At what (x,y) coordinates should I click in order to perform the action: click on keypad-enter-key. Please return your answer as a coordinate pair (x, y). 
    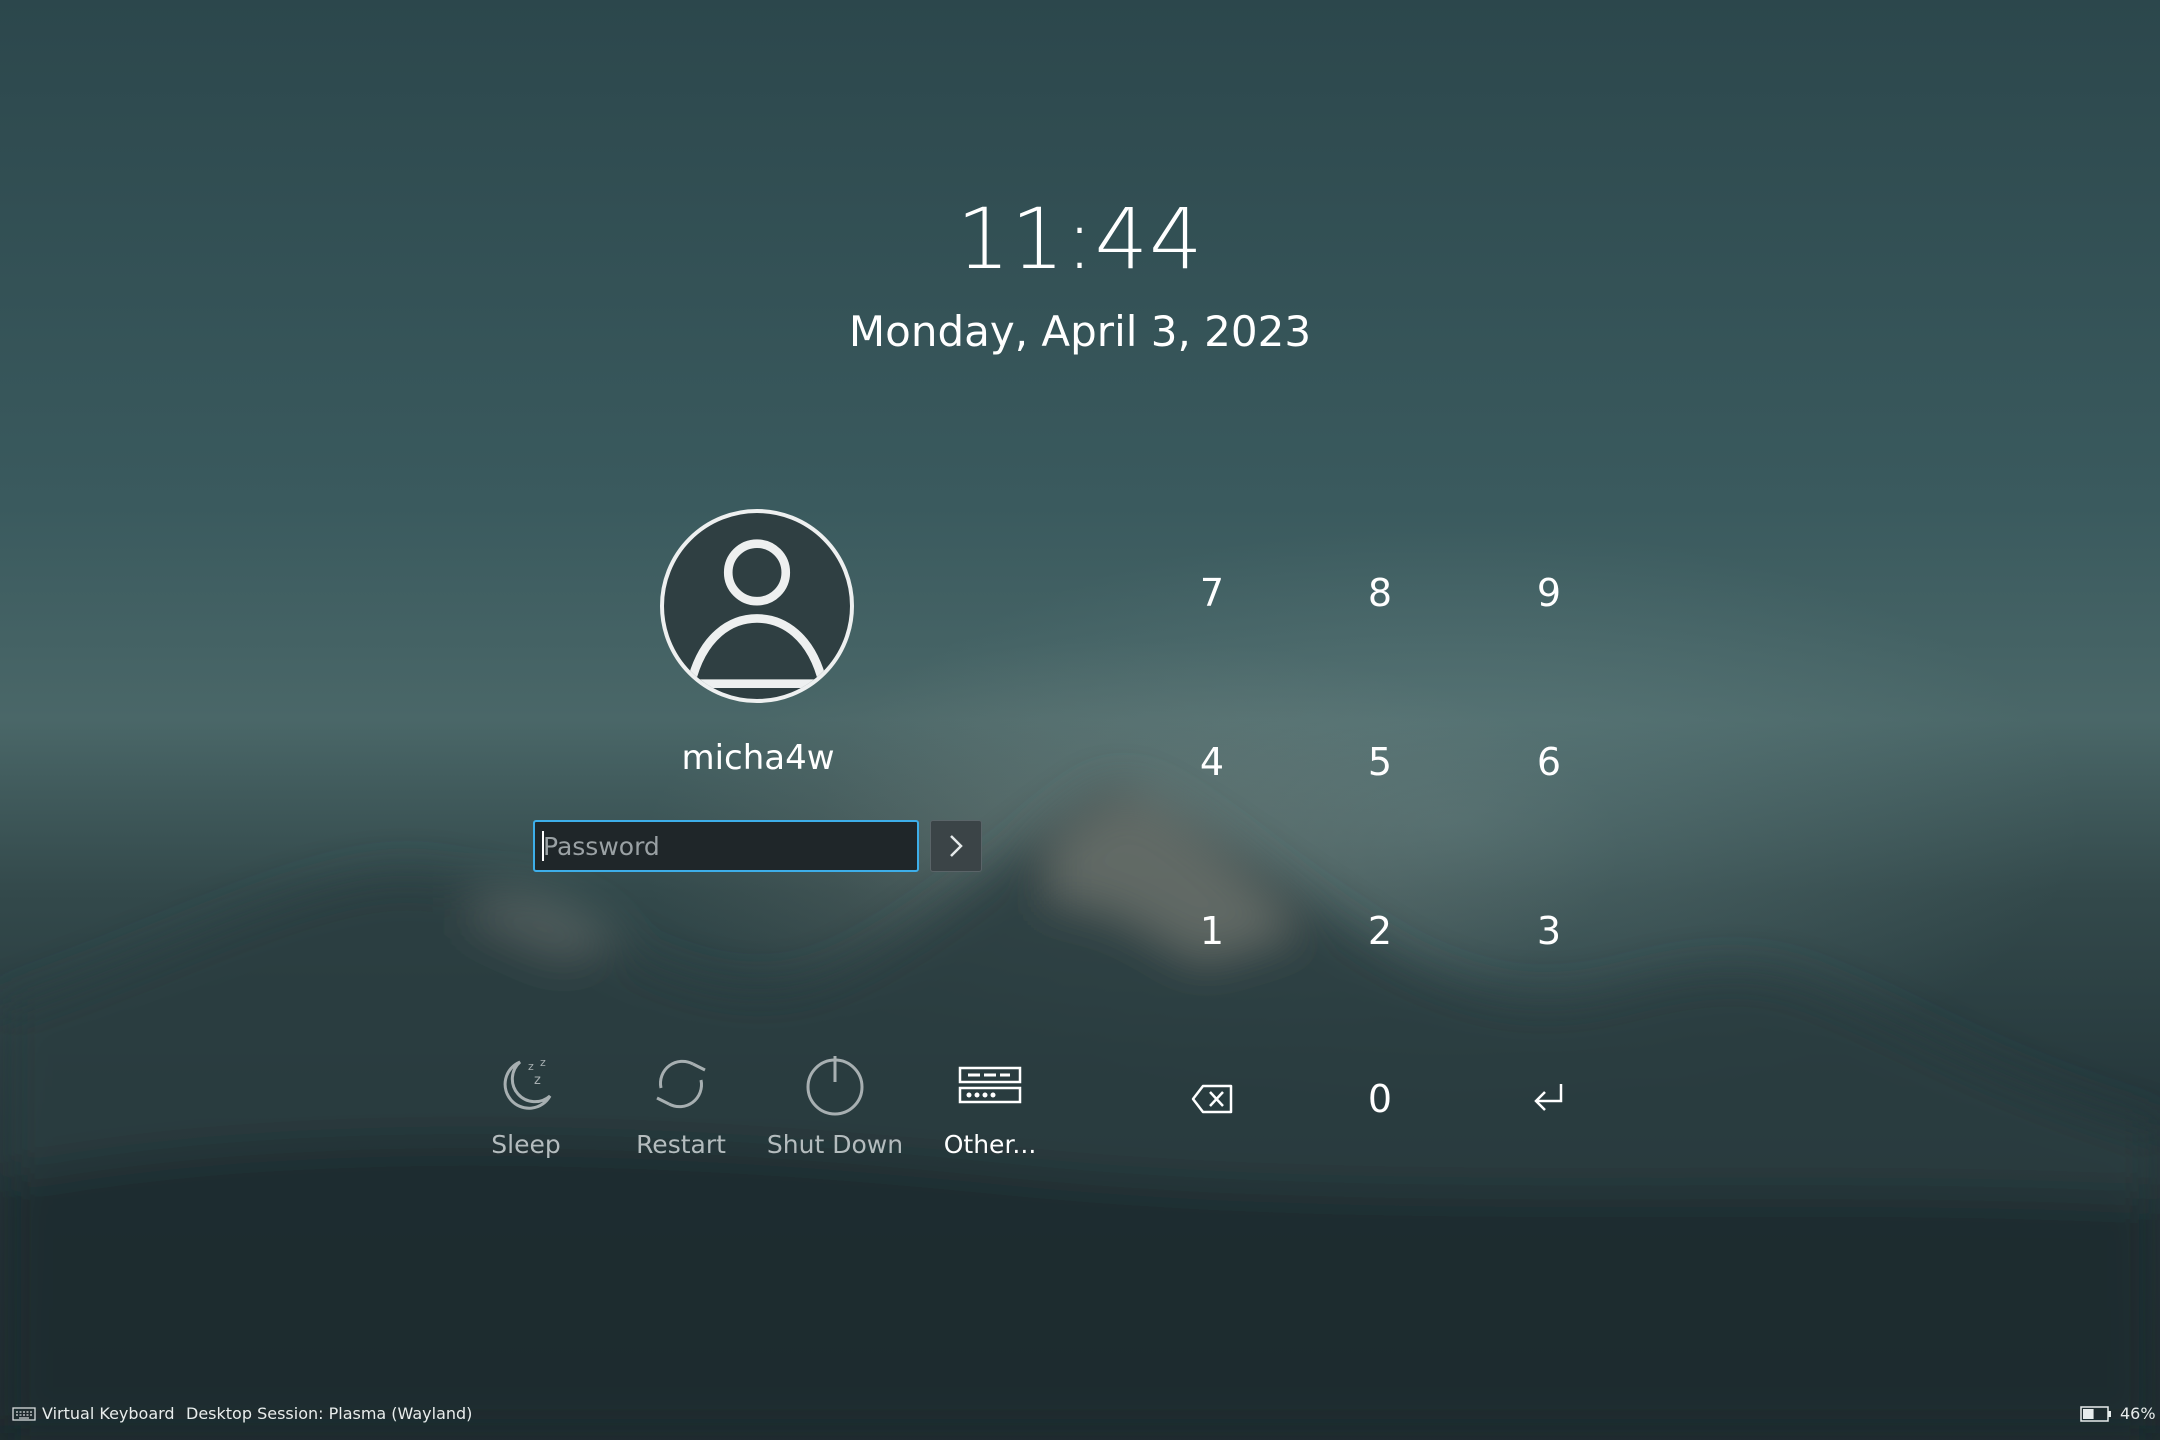
    Looking at the image, I should click on (1549, 1099).